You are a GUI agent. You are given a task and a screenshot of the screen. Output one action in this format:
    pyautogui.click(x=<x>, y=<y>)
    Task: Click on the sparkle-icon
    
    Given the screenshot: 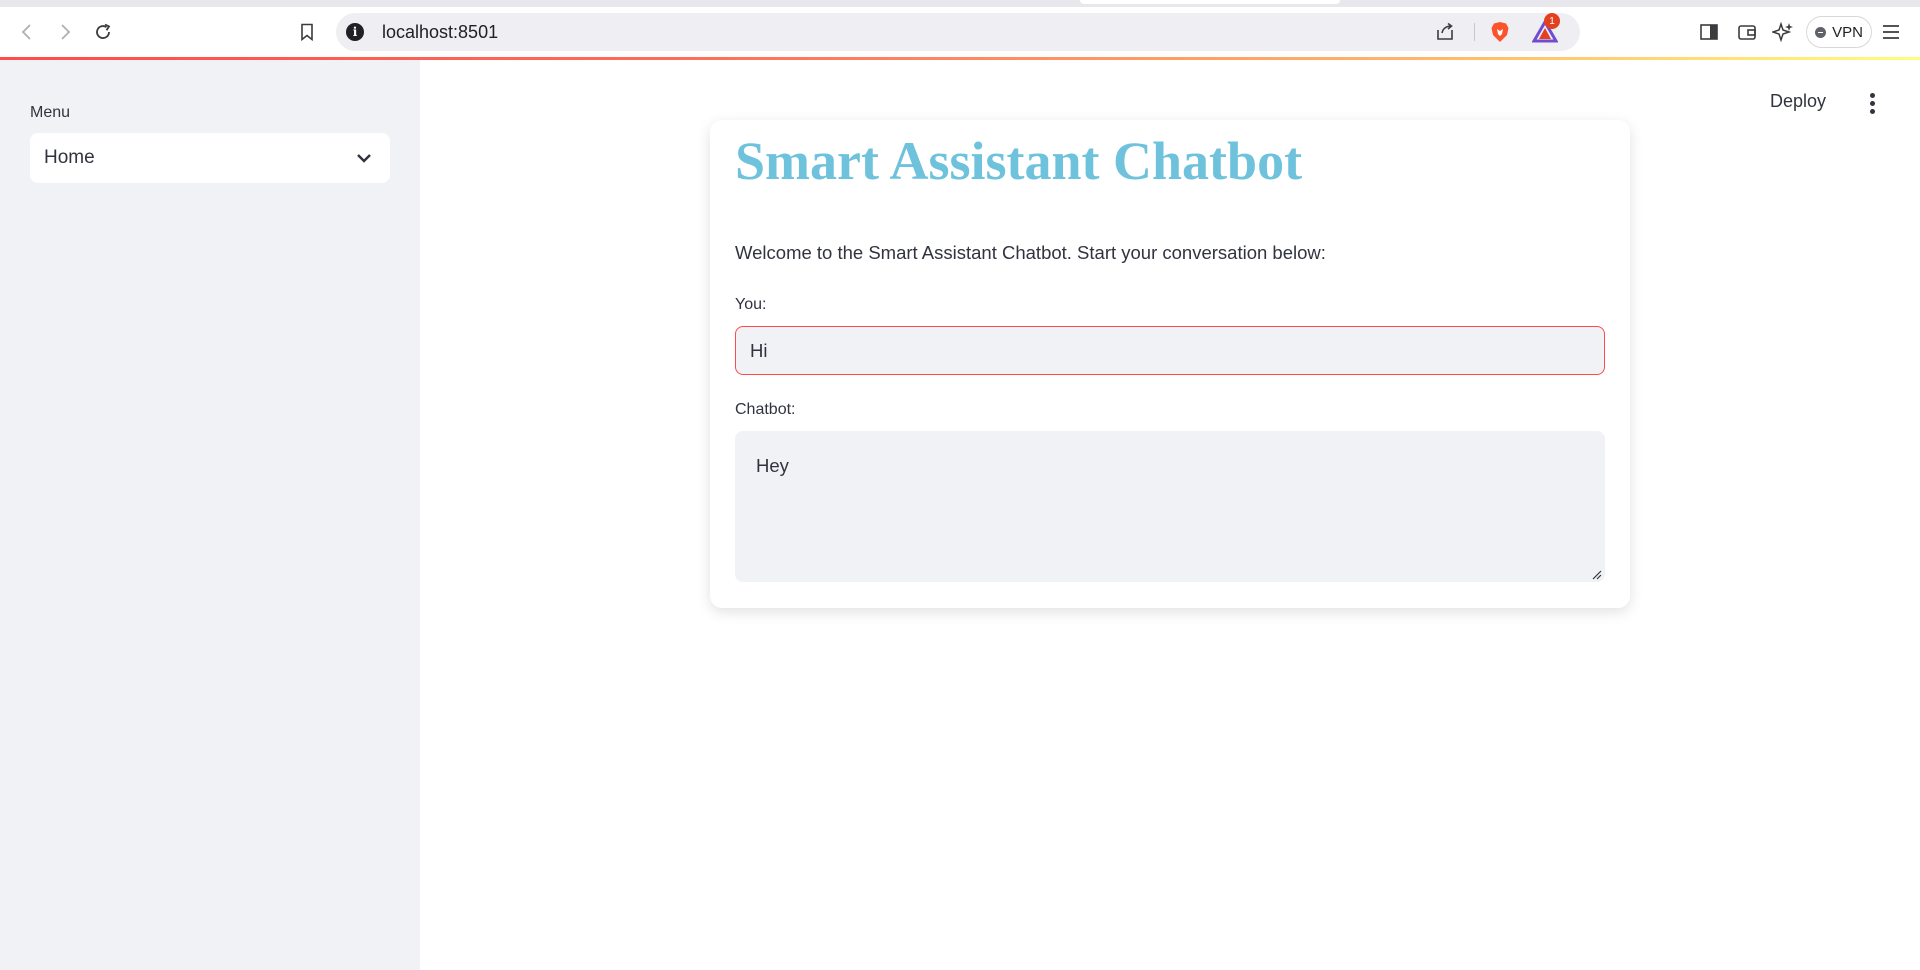 What is the action you would take?
    pyautogui.click(x=1782, y=32)
    